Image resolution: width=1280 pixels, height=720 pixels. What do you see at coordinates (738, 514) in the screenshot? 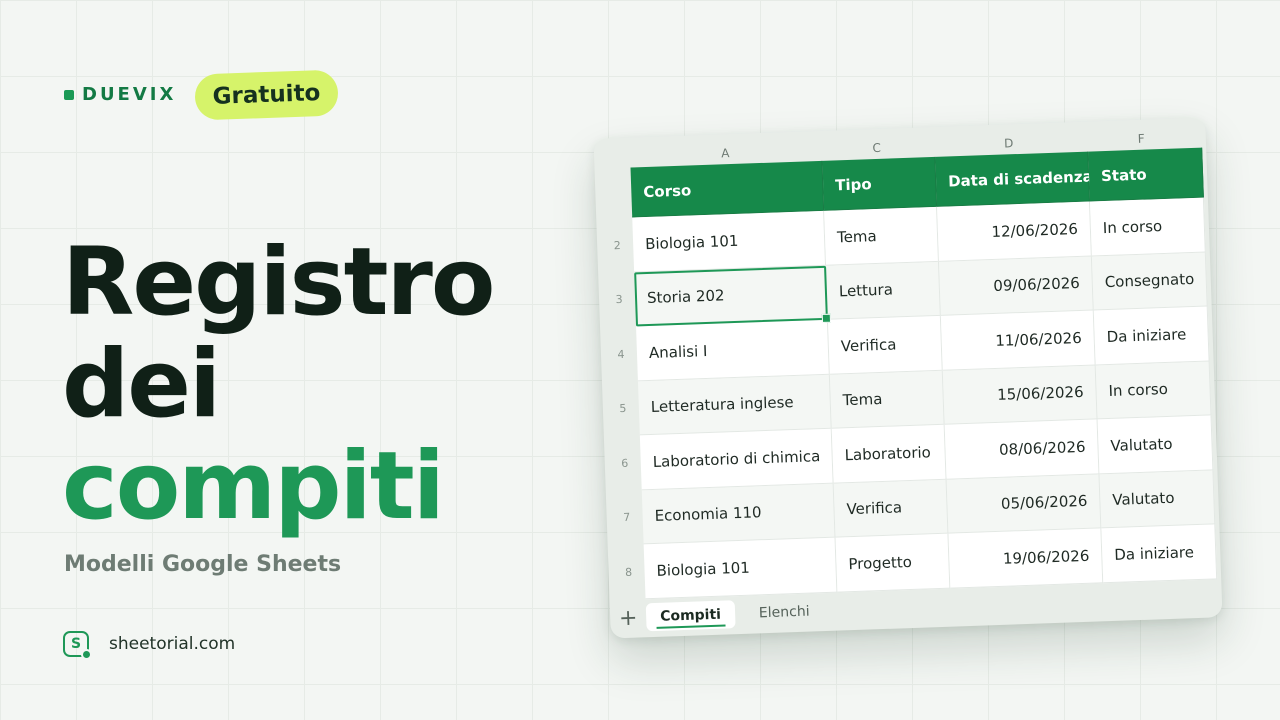
I see `cell-corso: Economia 110` at bounding box center [738, 514].